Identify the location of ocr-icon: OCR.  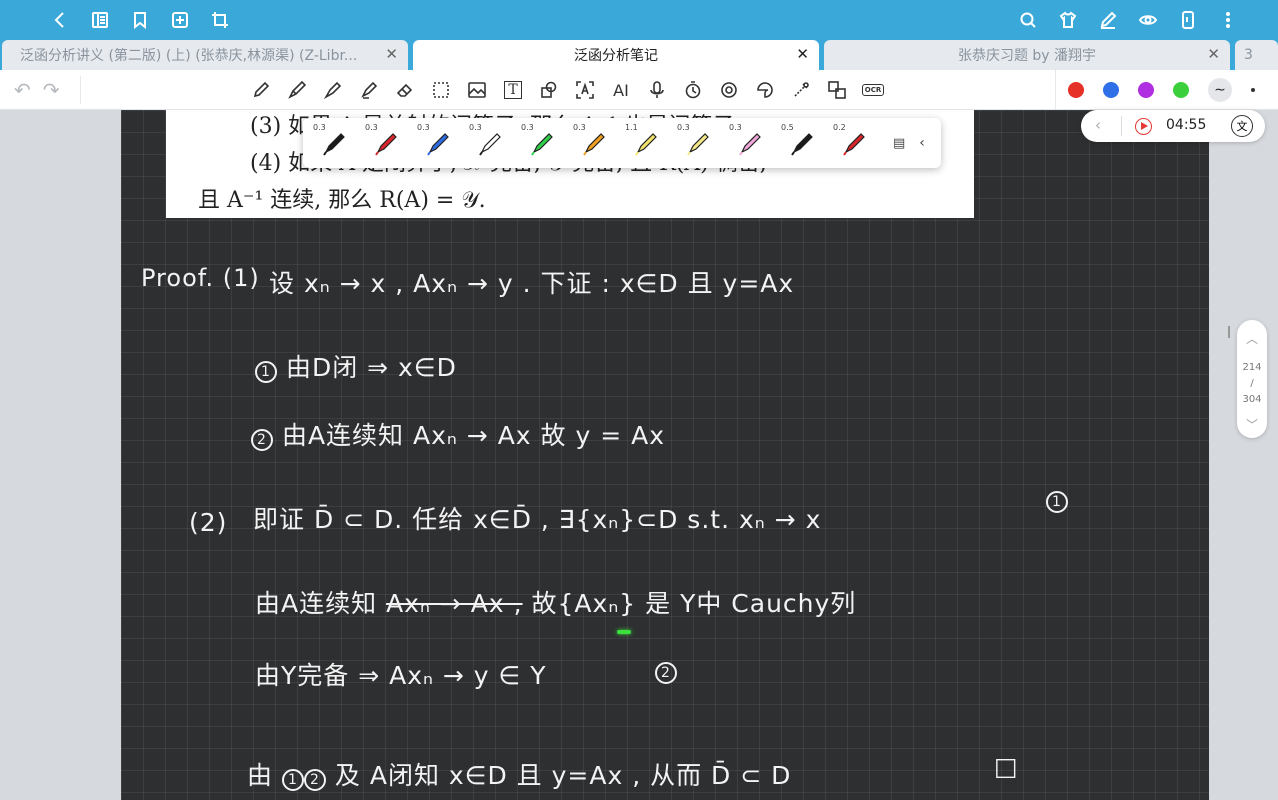
(873, 90).